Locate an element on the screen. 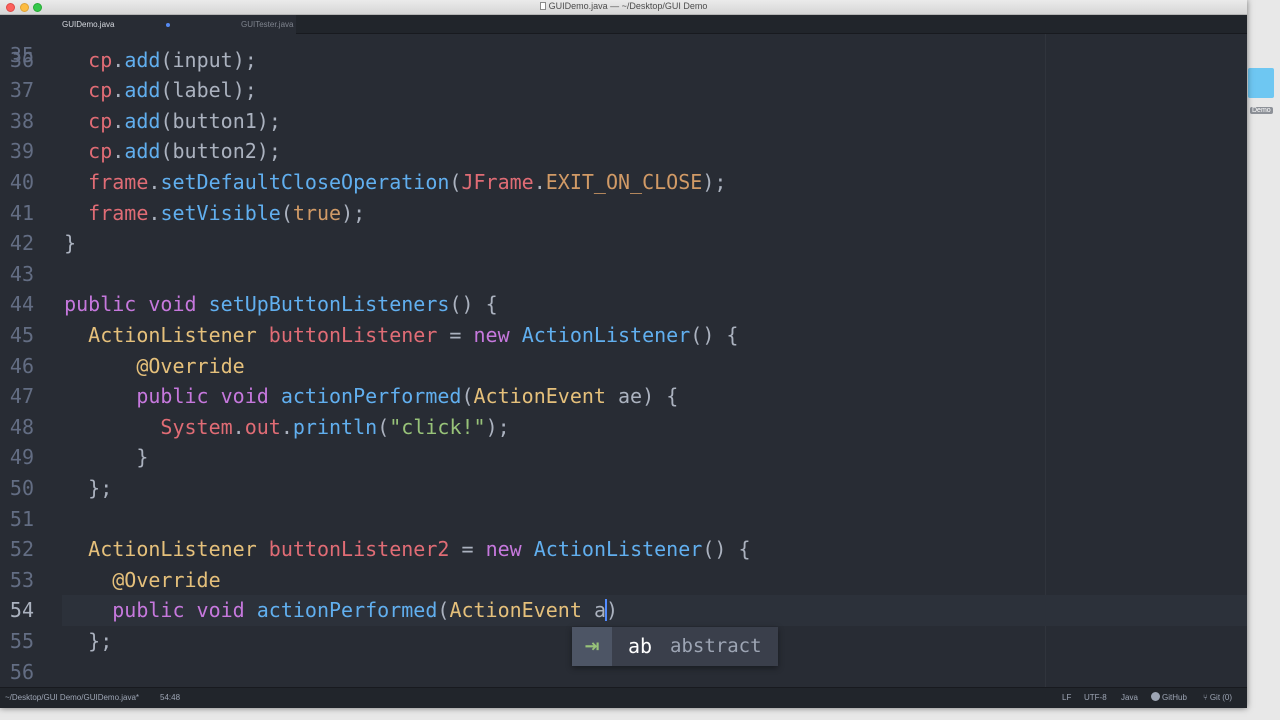 This screenshot has height=720, width=1280. line-number: 45 is located at coordinates (21, 334).